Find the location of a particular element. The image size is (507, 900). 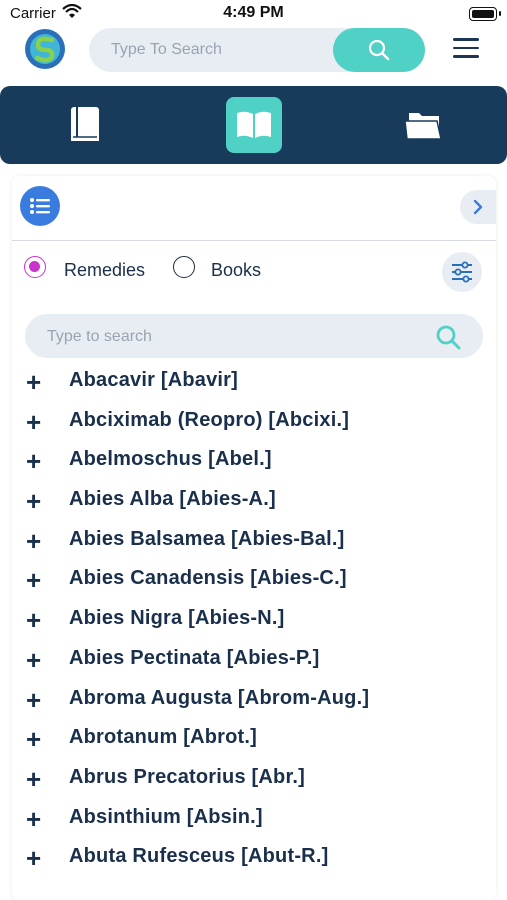

menu-button is located at coordinates (466, 49).